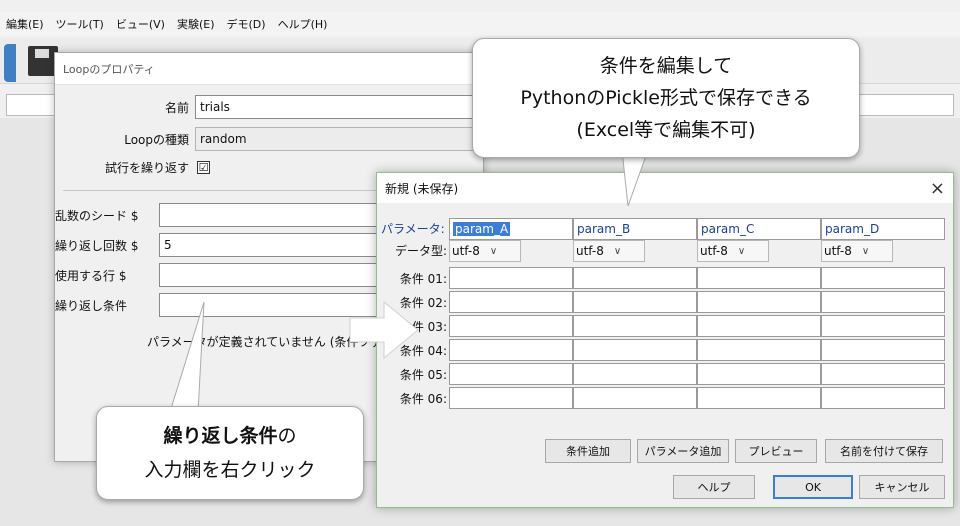 This screenshot has height=526, width=960. What do you see at coordinates (97, 215) in the screenshot?
I see `seed-label: 乱数のシード $` at bounding box center [97, 215].